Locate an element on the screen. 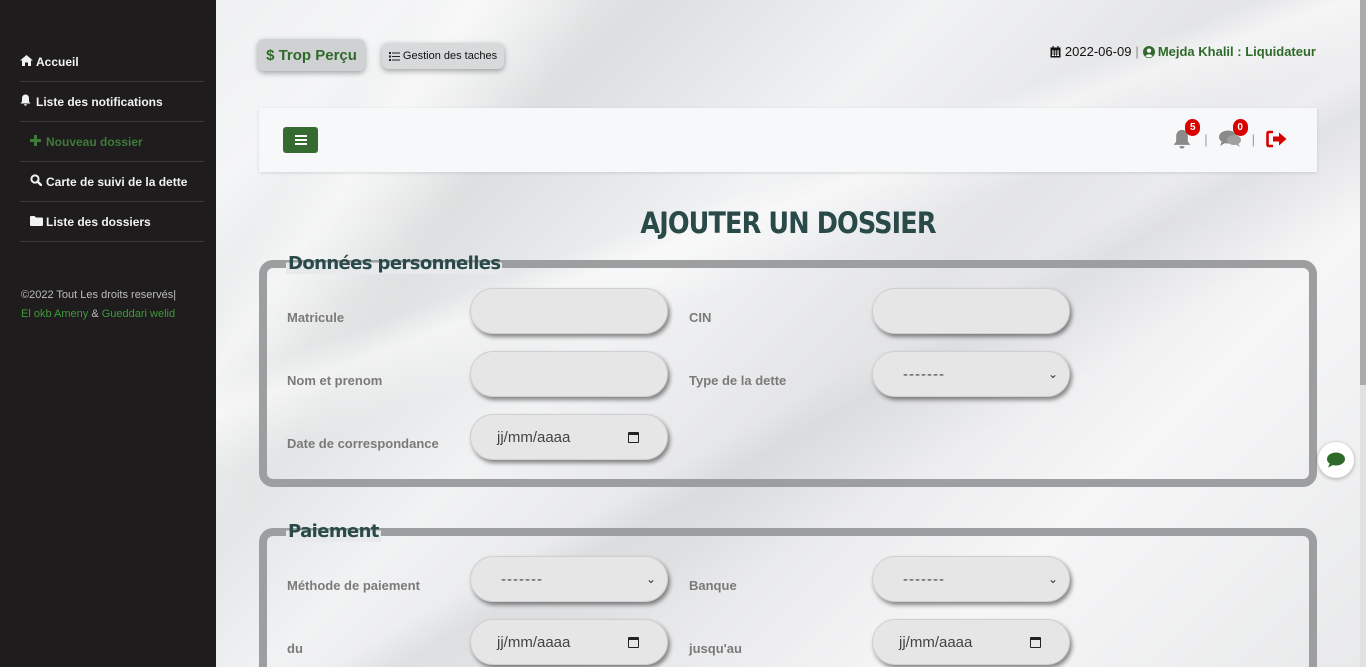 This screenshot has width=1366, height=667. bars-icon is located at coordinates (300, 140).